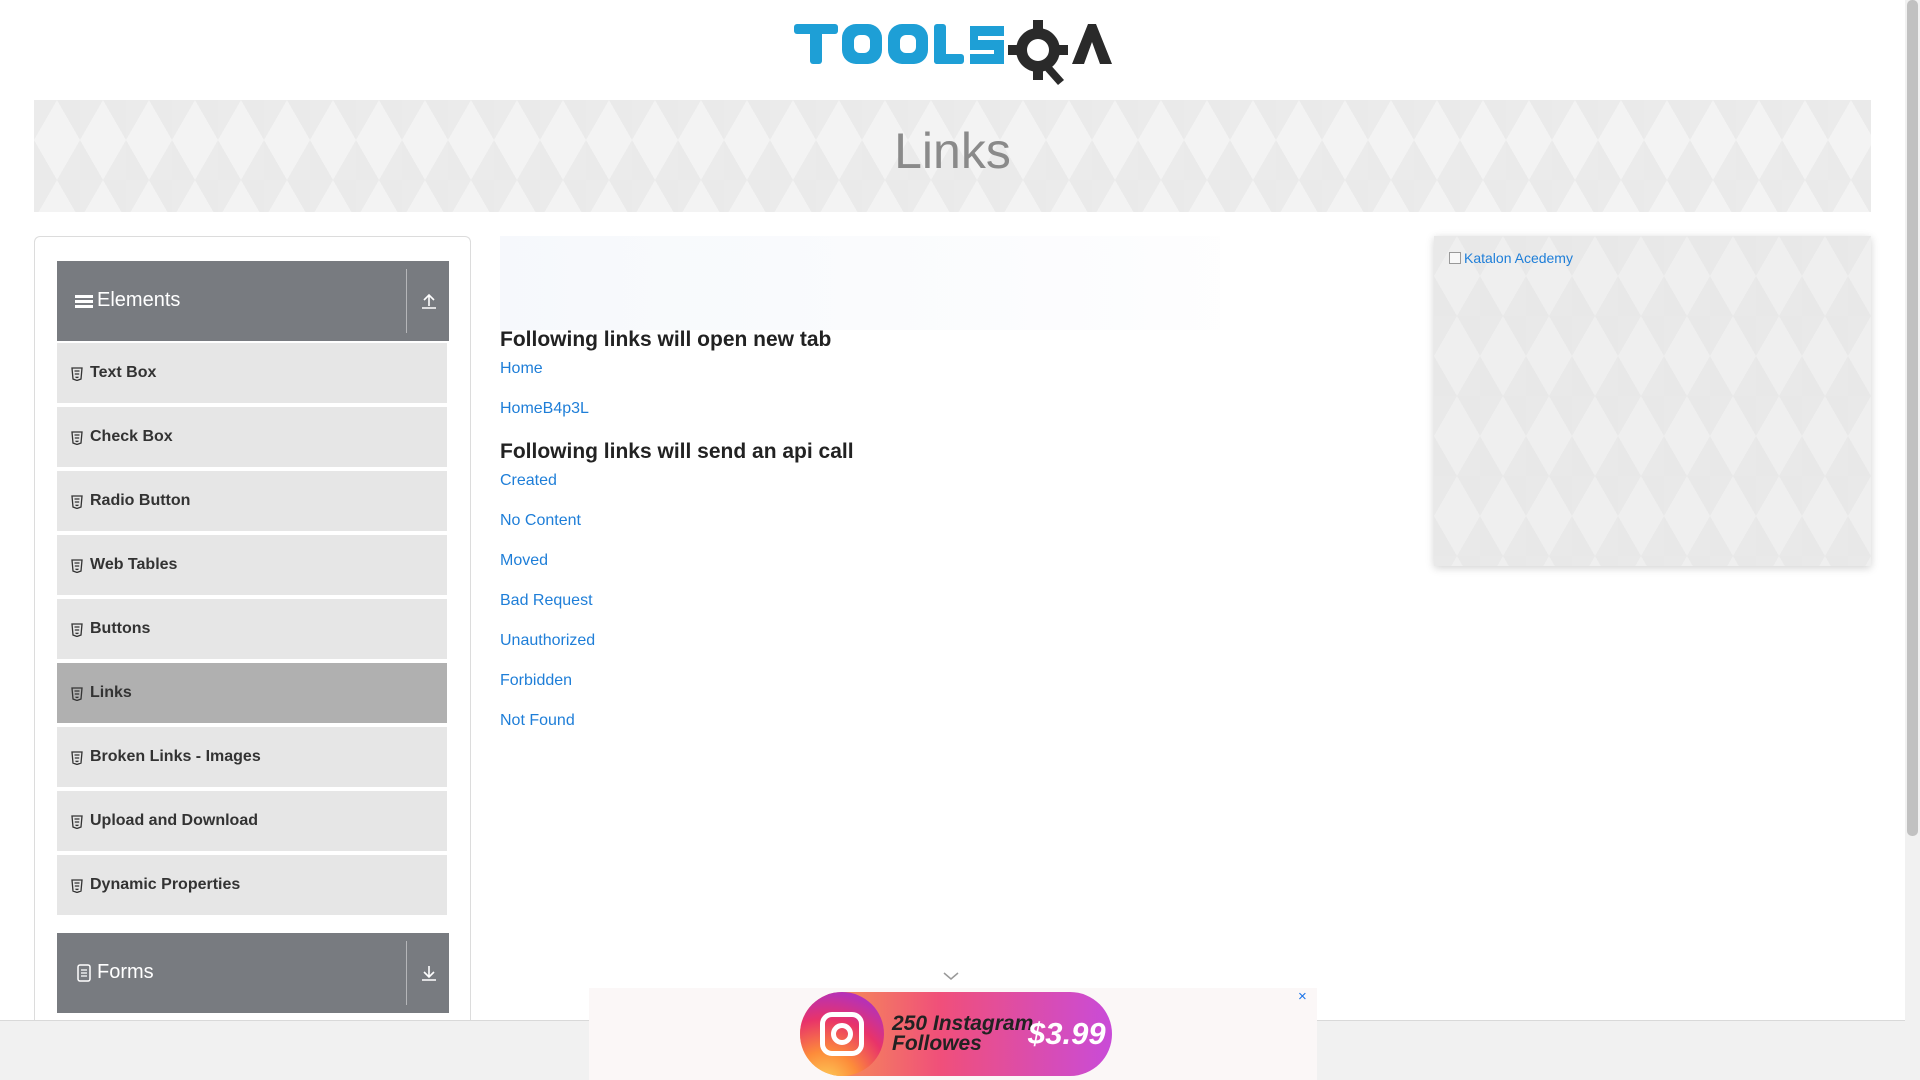 This screenshot has width=1920, height=1080. Describe the element at coordinates (131, 436) in the screenshot. I see `sidebar-item-label: Check Box` at that location.